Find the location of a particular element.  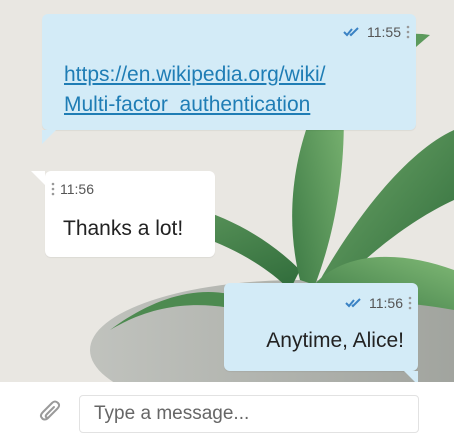

message-bubble-incoming: 11:56 Thanks a lot! is located at coordinates (123, 214).